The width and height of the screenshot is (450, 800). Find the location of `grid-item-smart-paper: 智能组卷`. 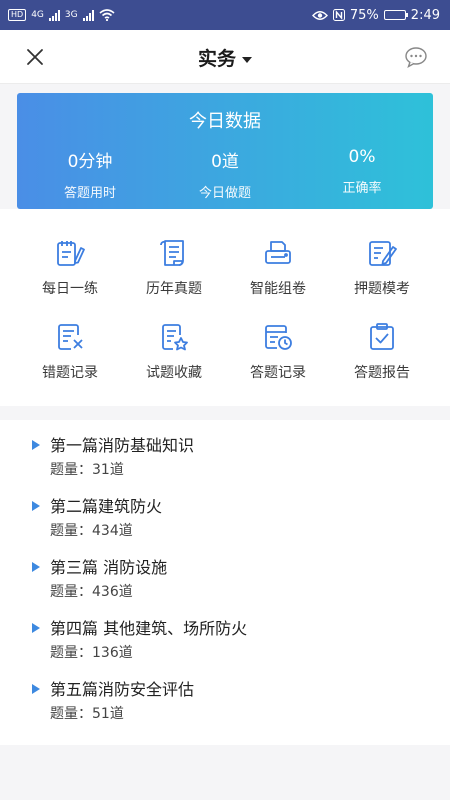

grid-item-smart-paper: 智能组卷 is located at coordinates (278, 267).